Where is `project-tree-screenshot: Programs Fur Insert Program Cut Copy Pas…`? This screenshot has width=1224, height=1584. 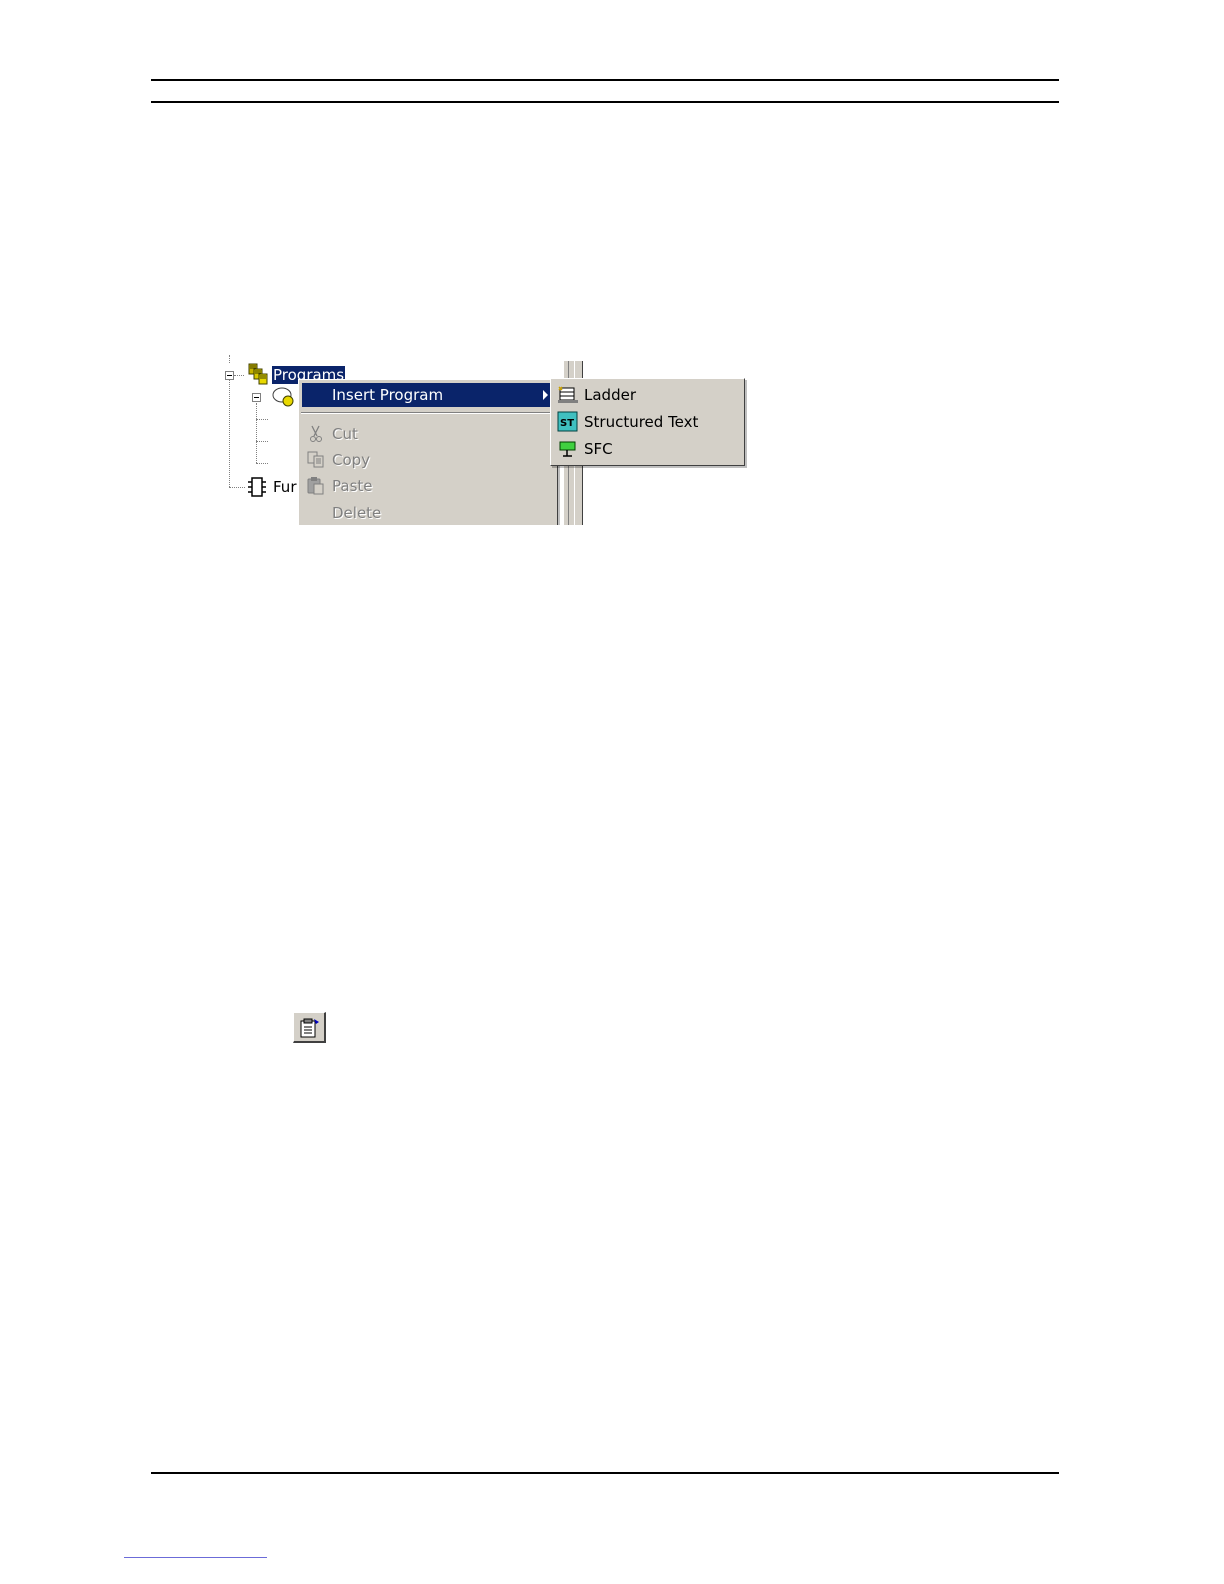 project-tree-screenshot: Programs Fur Insert Program Cut Copy Pas… is located at coordinates (485, 440).